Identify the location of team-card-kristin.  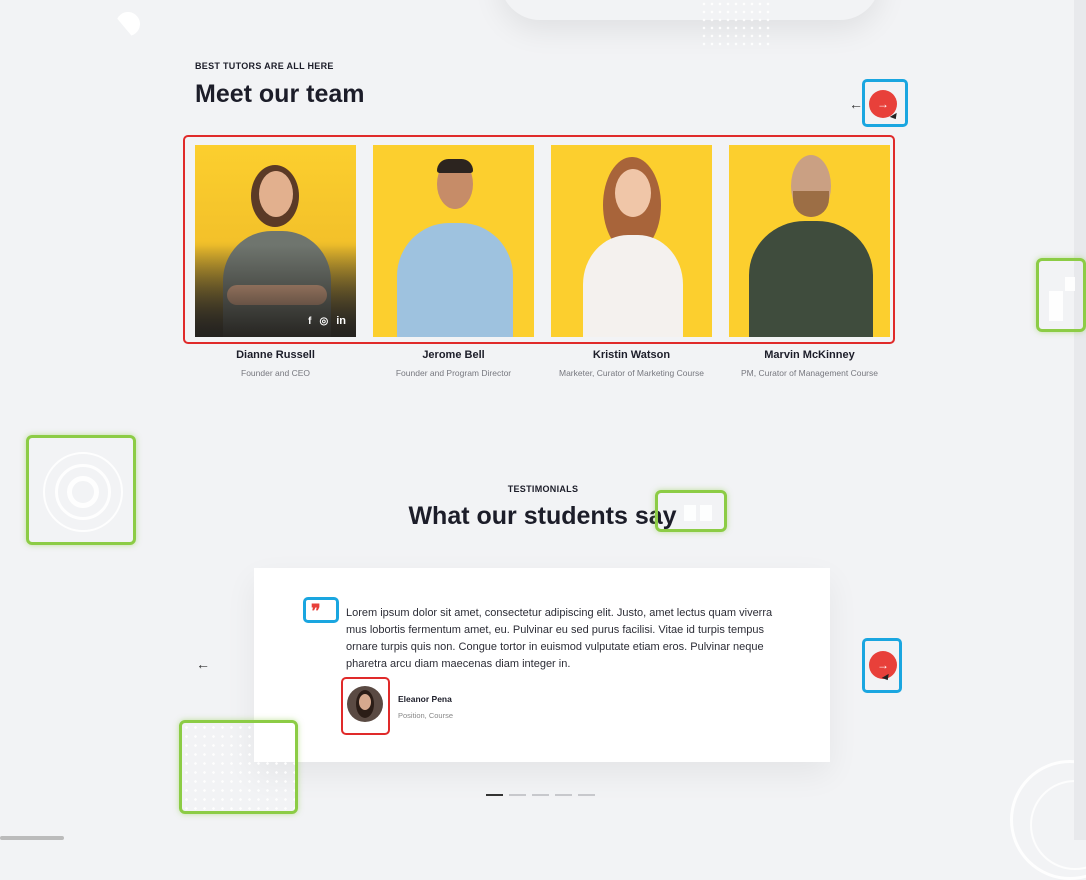
(631, 241).